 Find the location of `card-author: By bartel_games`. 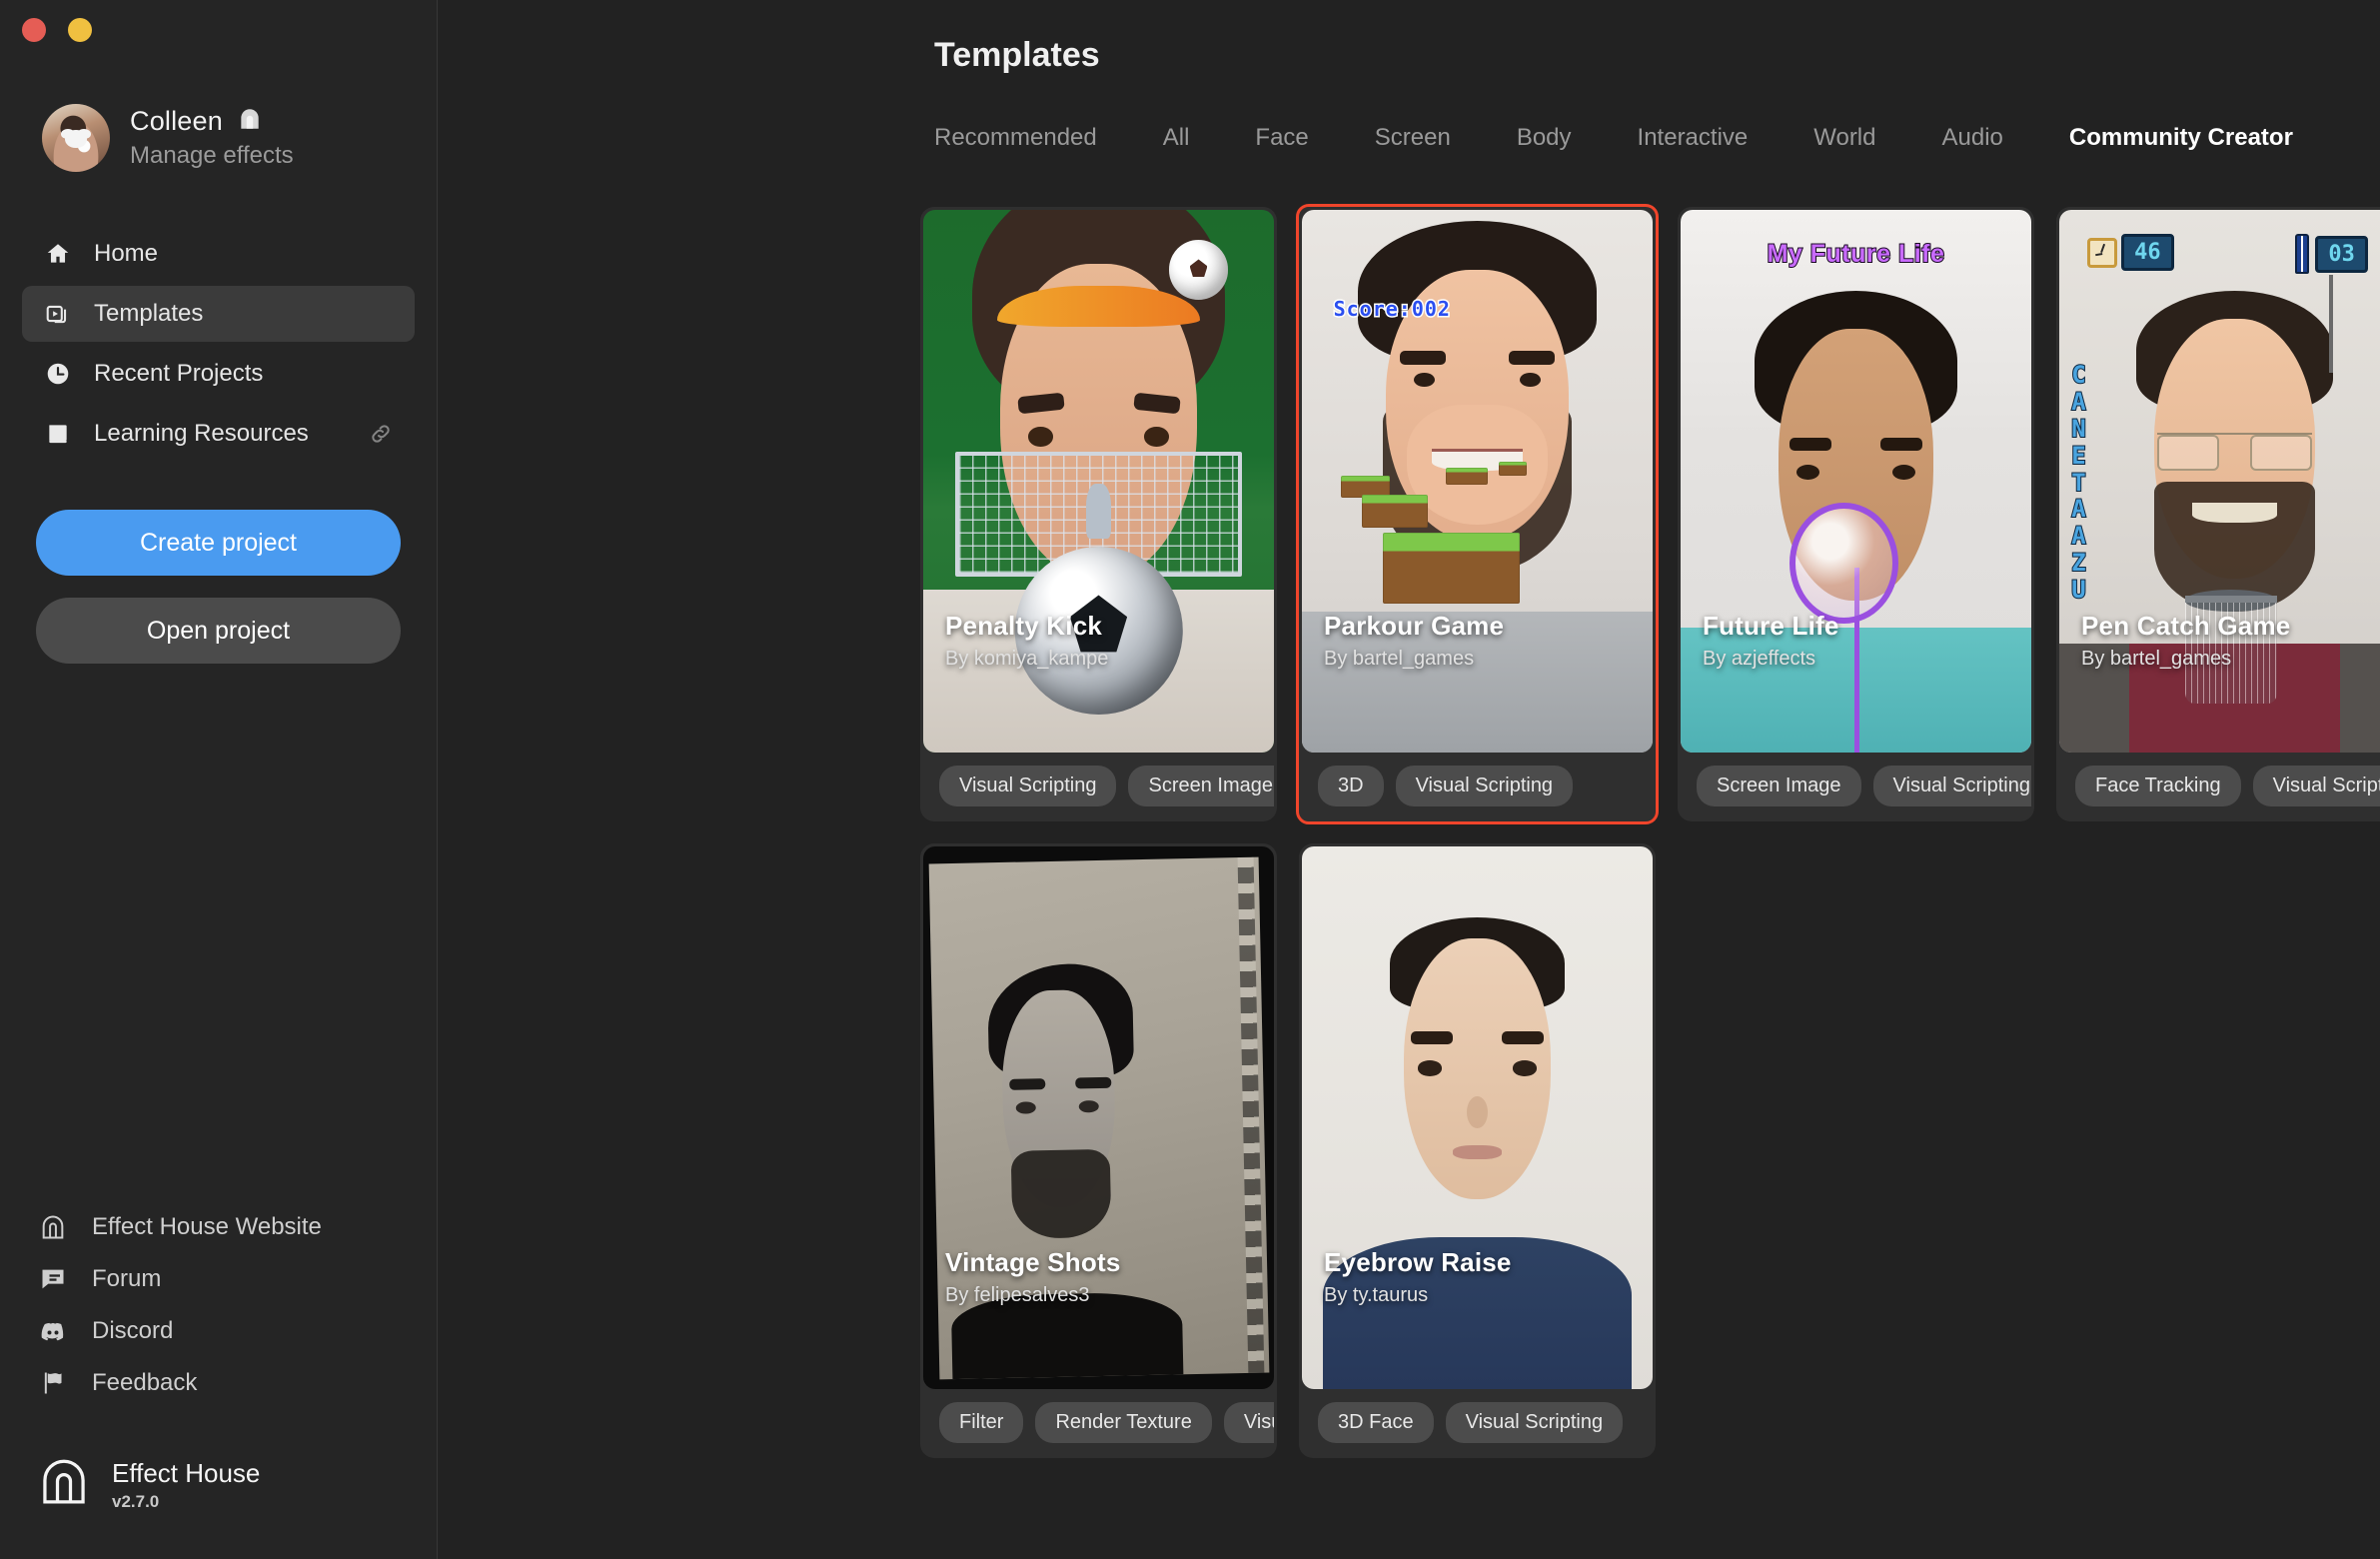

card-author: By bartel_games is located at coordinates (2157, 659).